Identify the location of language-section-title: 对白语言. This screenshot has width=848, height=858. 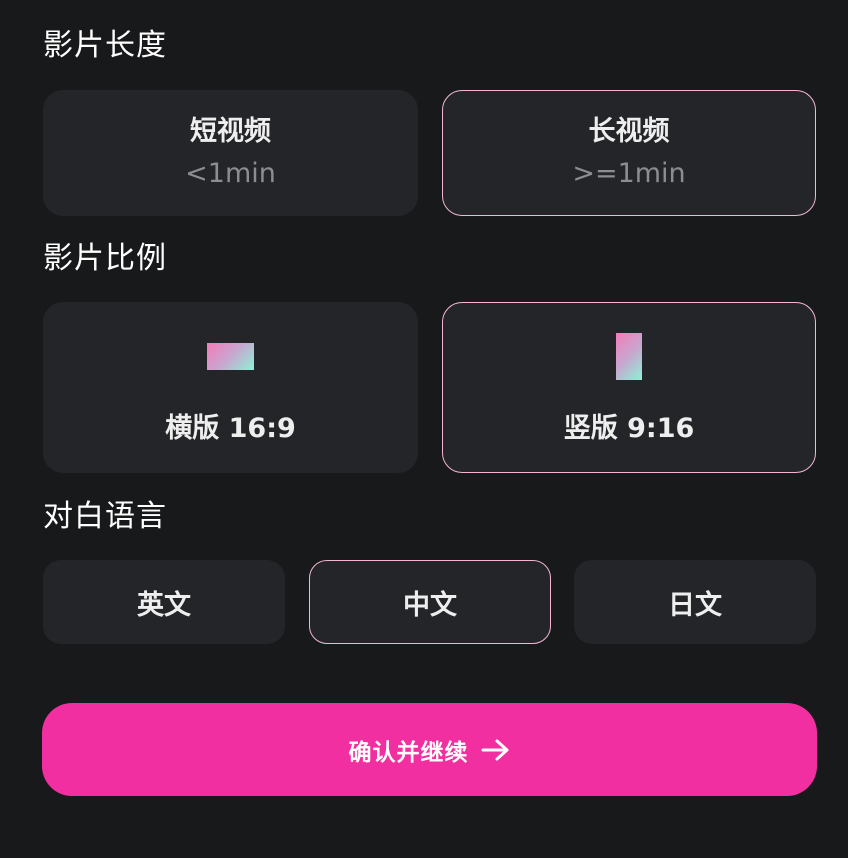
(105, 516).